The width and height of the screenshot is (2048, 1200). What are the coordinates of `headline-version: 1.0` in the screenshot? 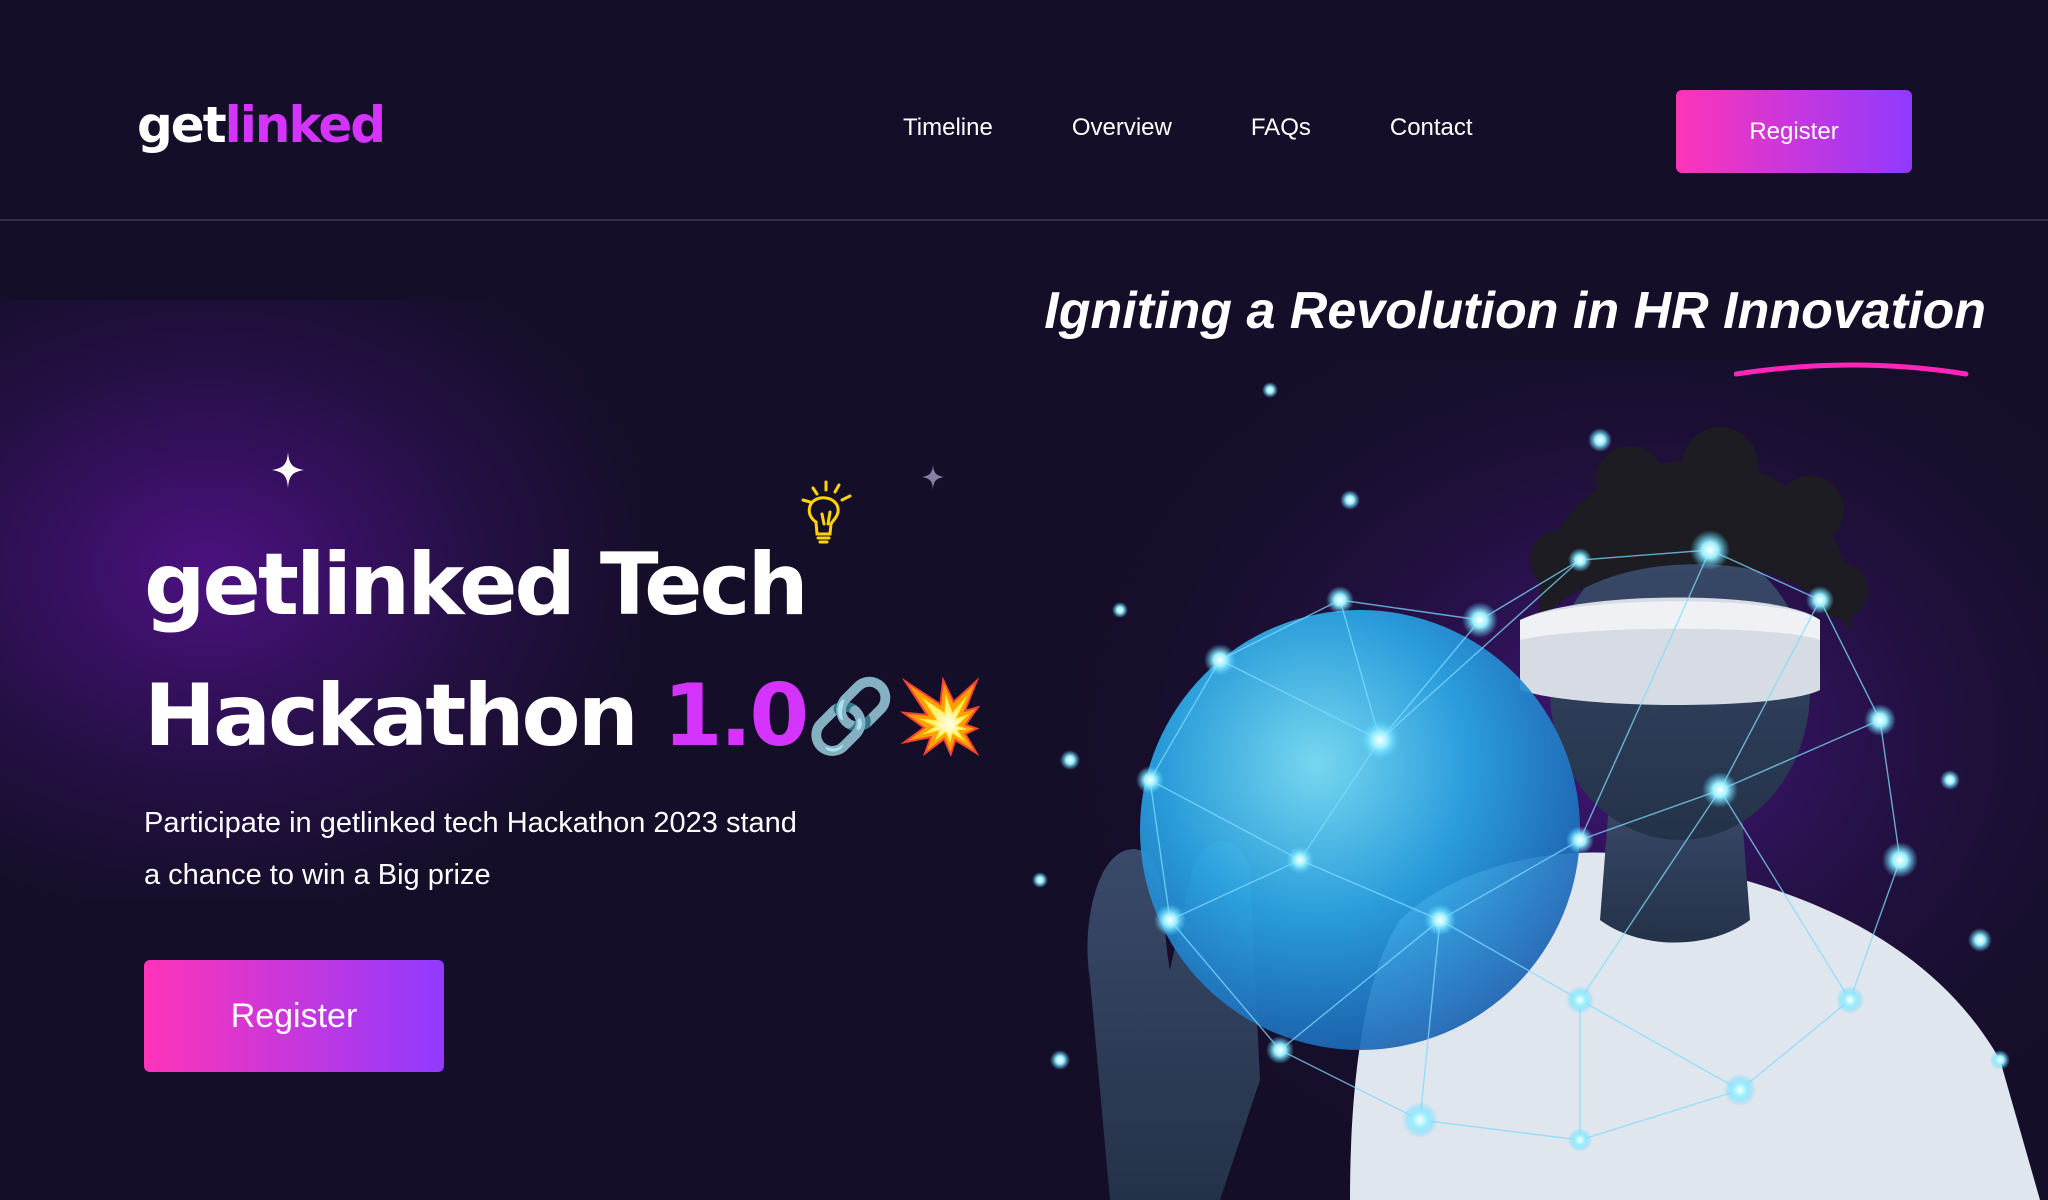 It's located at (735, 716).